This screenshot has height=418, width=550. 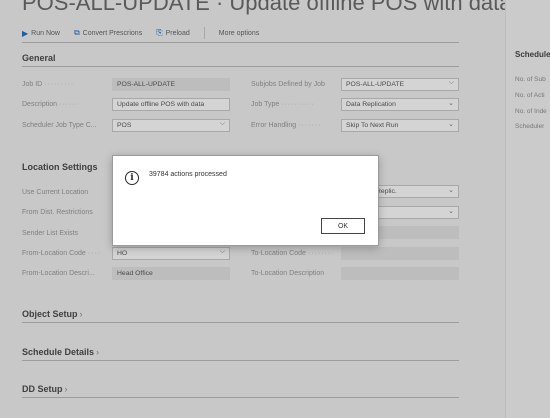 I want to click on dd-setup-section: DD Setup ›, so click(x=45, y=389).